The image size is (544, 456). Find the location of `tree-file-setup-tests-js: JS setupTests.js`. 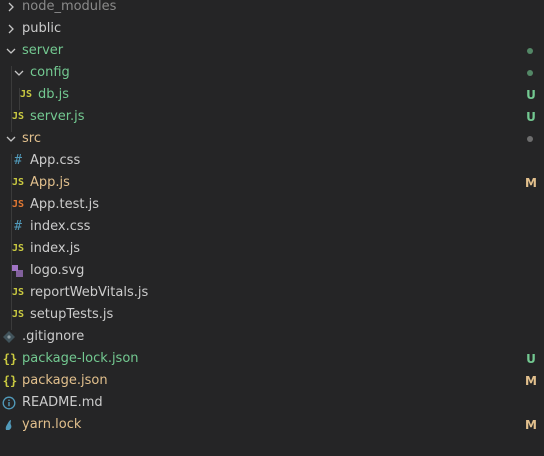

tree-file-setup-tests-js: JS setupTests.js is located at coordinates (272, 315).